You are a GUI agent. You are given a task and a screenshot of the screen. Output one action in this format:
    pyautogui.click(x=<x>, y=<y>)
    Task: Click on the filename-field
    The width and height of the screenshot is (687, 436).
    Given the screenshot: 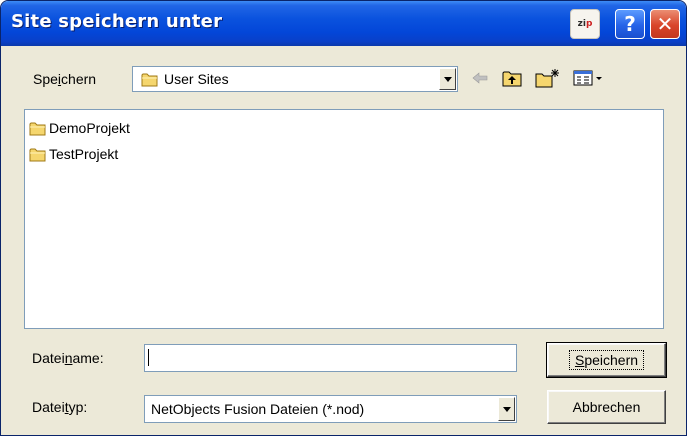 What is the action you would take?
    pyautogui.click(x=330, y=358)
    